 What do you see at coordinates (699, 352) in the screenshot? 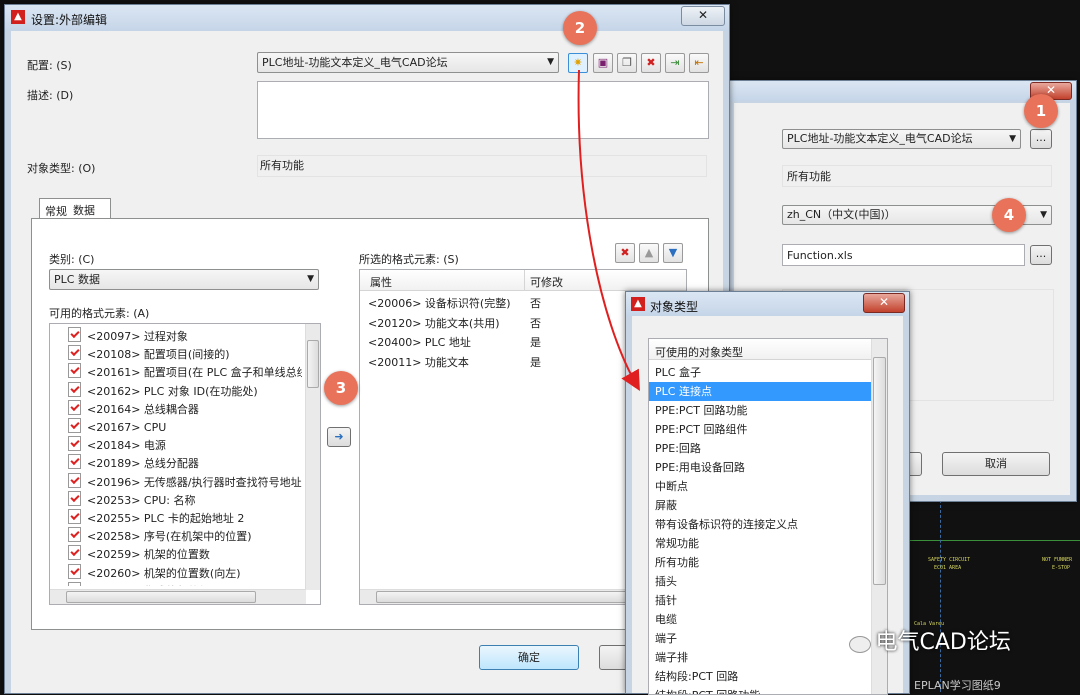
I see `object-type-header-label: 可使用的对象类型` at bounding box center [699, 352].